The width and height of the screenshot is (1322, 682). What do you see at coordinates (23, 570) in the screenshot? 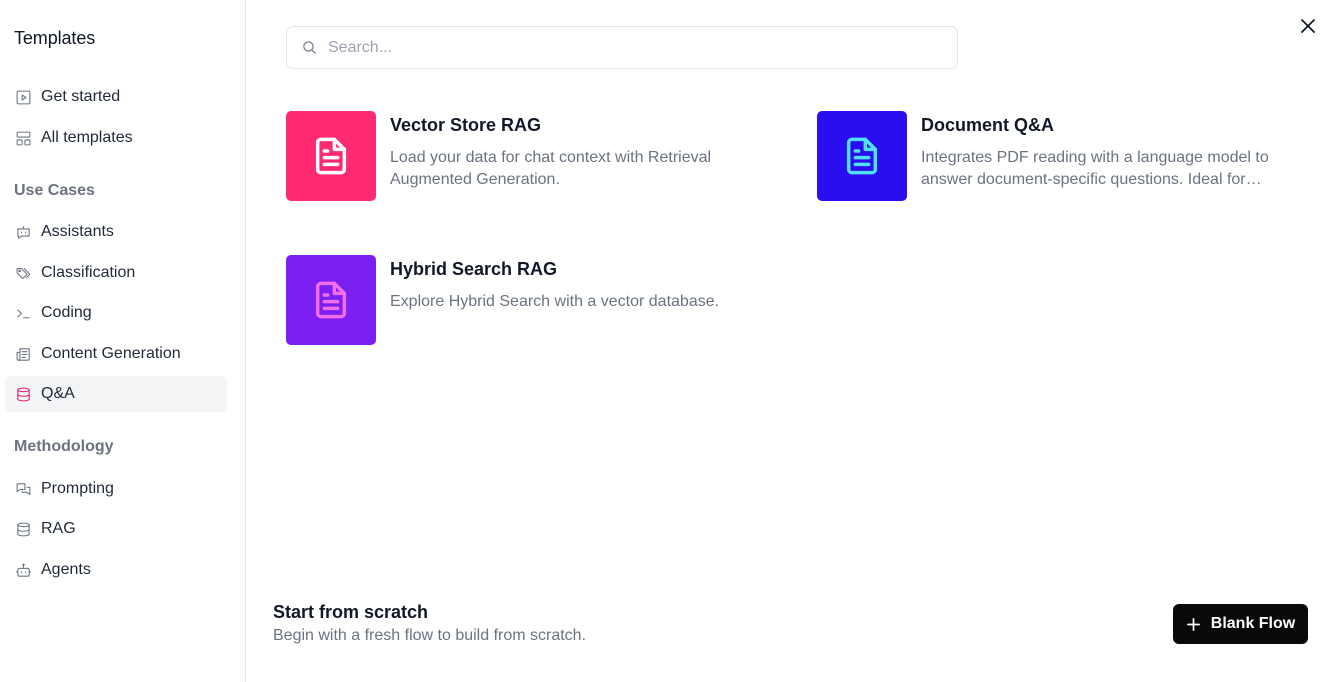
I see `bot-icon` at bounding box center [23, 570].